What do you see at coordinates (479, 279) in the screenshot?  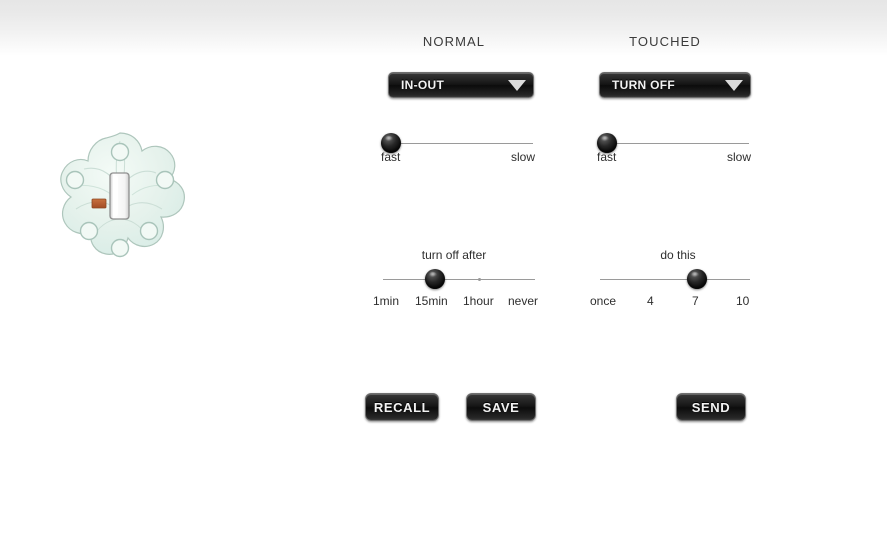 I see `slider-tick` at bounding box center [479, 279].